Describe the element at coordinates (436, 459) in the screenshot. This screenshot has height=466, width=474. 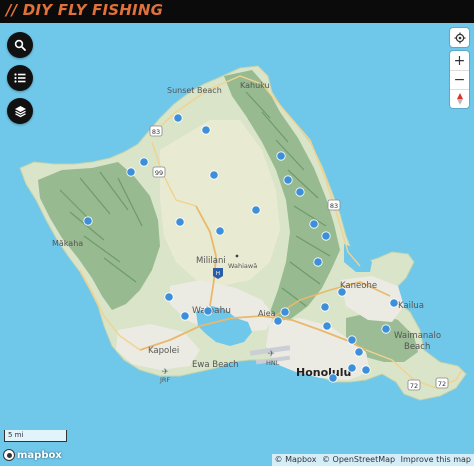
I see `attribution-improve-link: Improve this map` at that location.